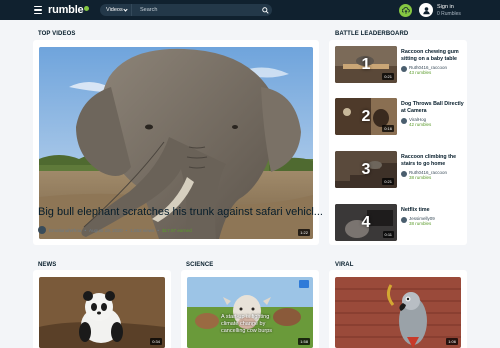 This screenshot has width=500, height=348. I want to click on rumble-logo: rumble, so click(69, 10).